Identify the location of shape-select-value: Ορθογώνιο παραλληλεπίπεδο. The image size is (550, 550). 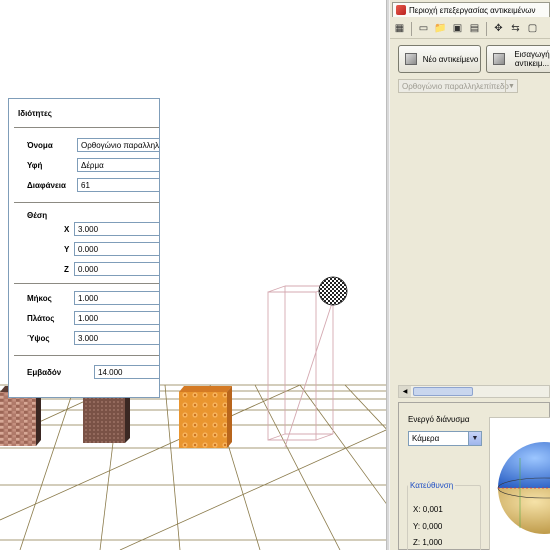
(455, 86).